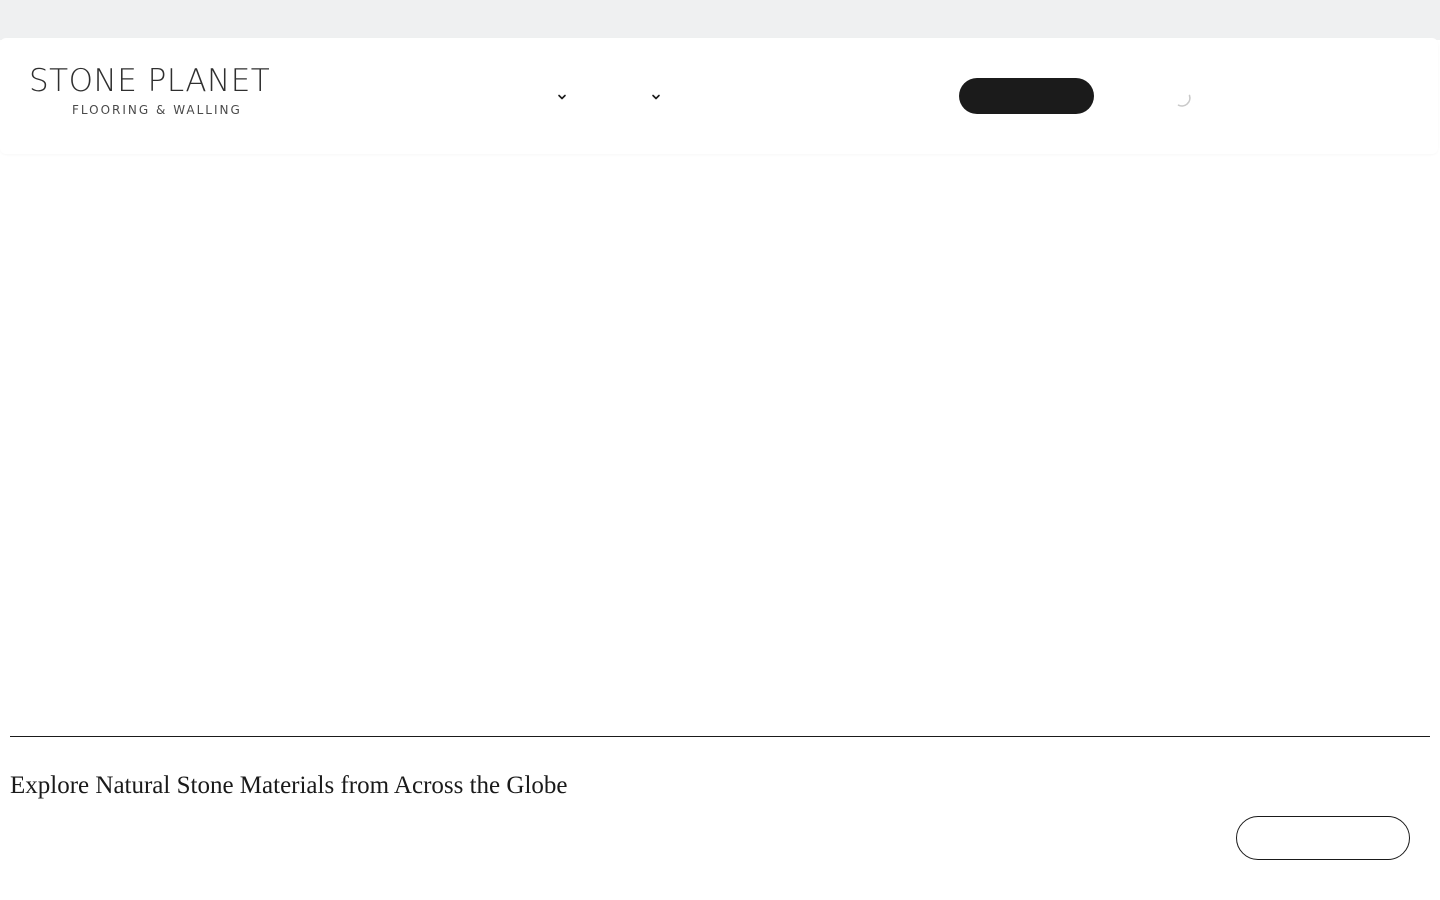  Describe the element at coordinates (720, 736) in the screenshot. I see `section-divider` at that location.